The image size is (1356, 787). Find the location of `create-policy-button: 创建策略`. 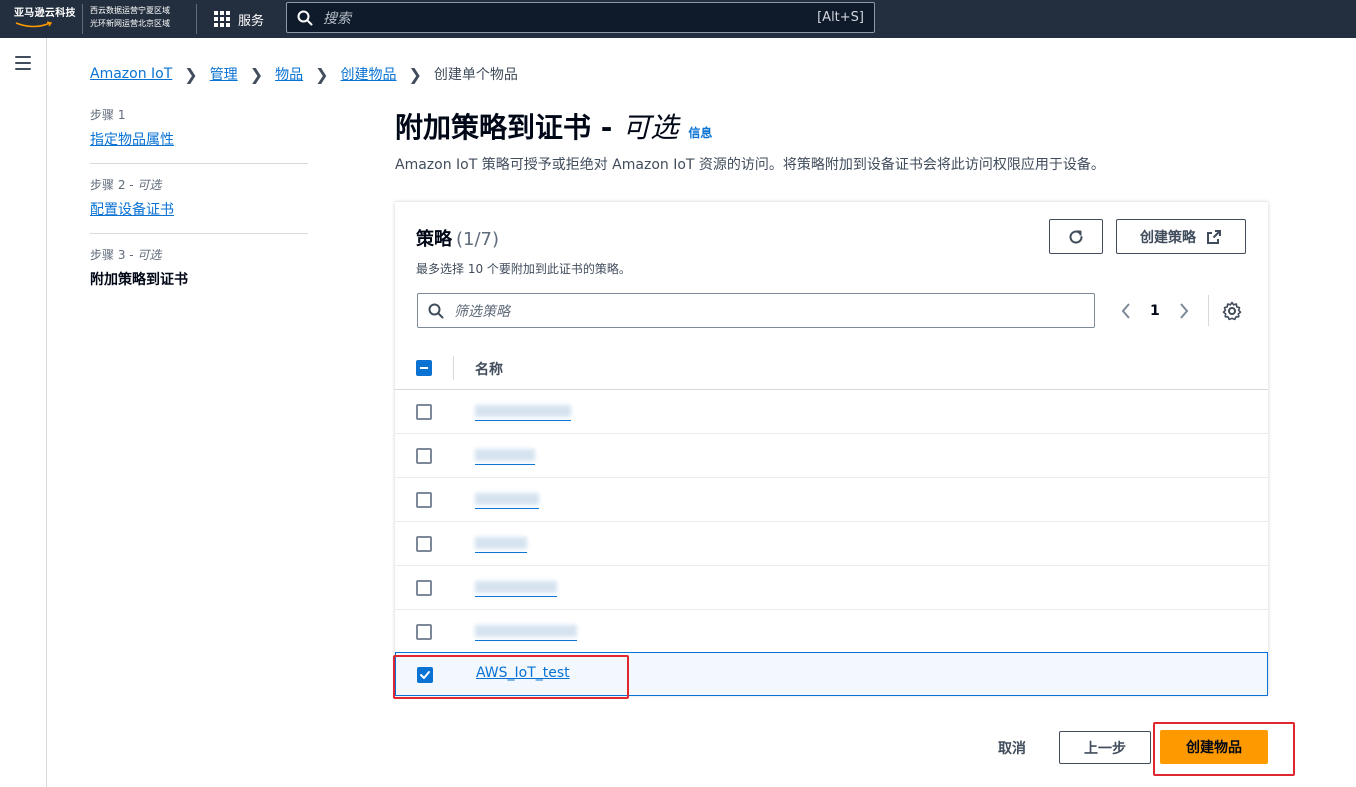

create-policy-button: 创建策略 is located at coordinates (1181, 236).